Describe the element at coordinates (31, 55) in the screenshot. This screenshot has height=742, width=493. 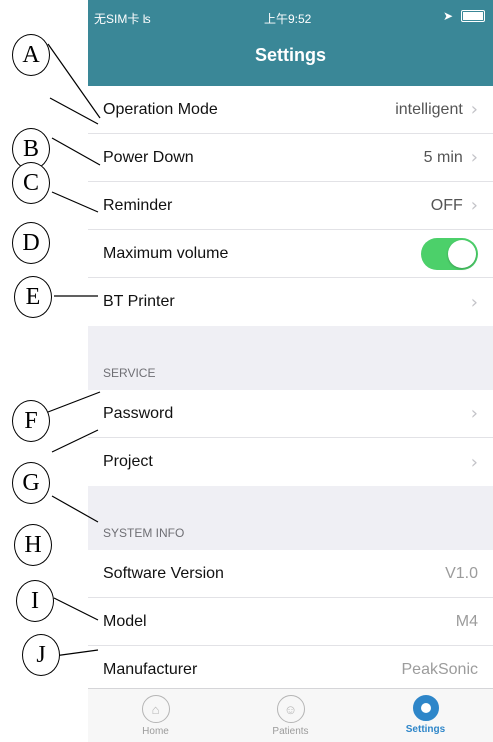
I see `callout-a: A` at that location.